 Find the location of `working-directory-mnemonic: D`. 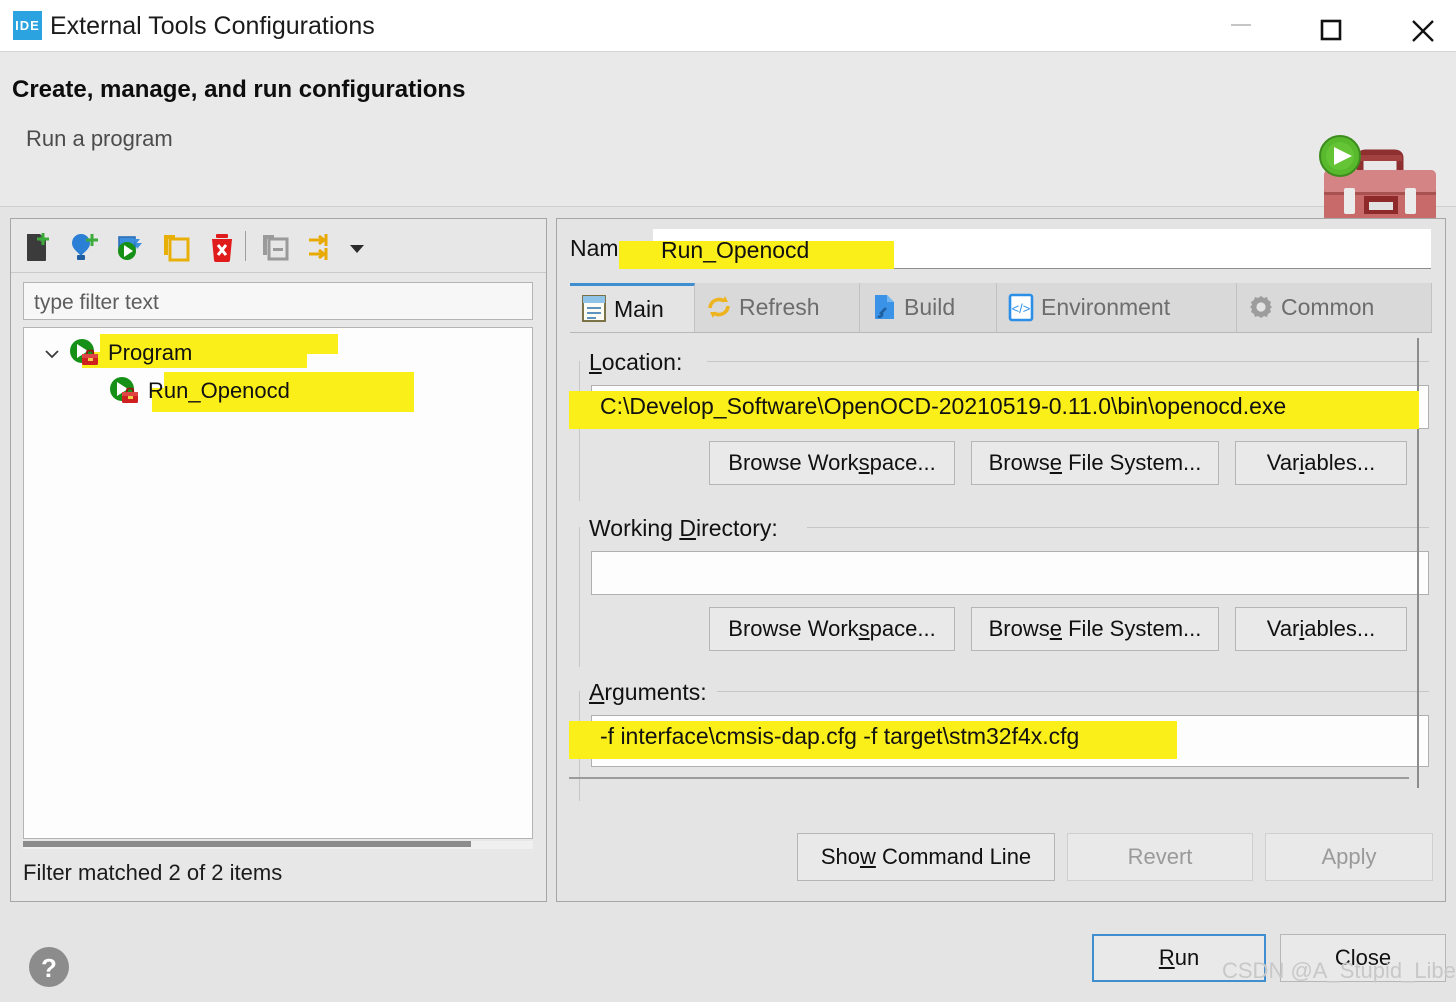

working-directory-mnemonic: D is located at coordinates (687, 528).